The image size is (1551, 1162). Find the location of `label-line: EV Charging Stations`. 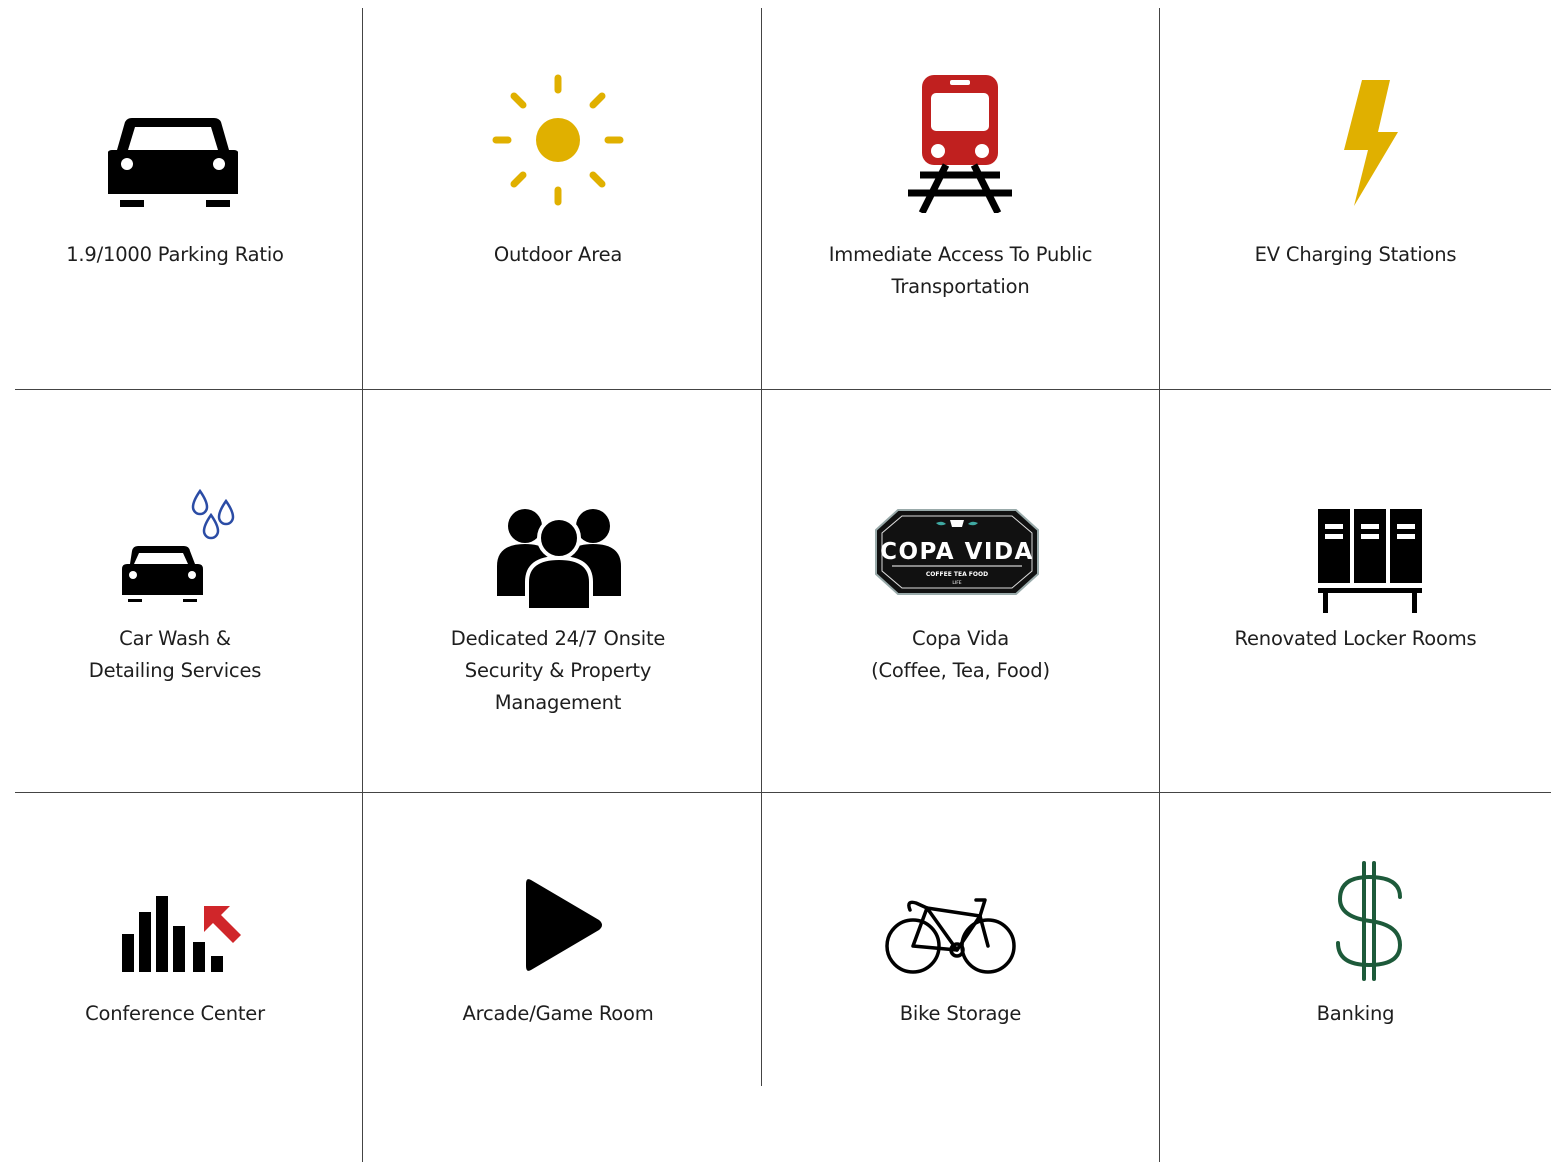

label-line: EV Charging Stations is located at coordinates (1355, 254).